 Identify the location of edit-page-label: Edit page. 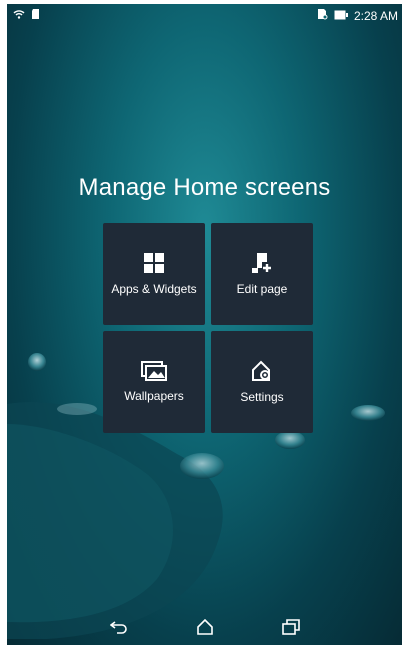
(262, 289).